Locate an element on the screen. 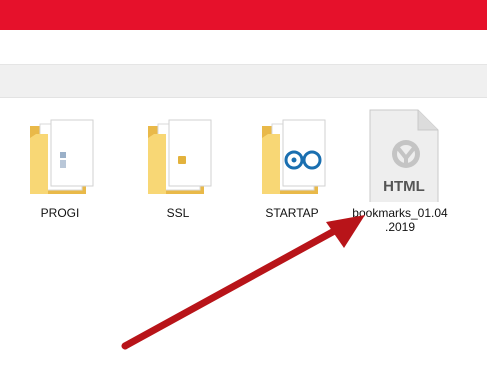 Image resolution: width=487 pixels, height=365 pixels. file-name-label: SSL is located at coordinates (178, 213).